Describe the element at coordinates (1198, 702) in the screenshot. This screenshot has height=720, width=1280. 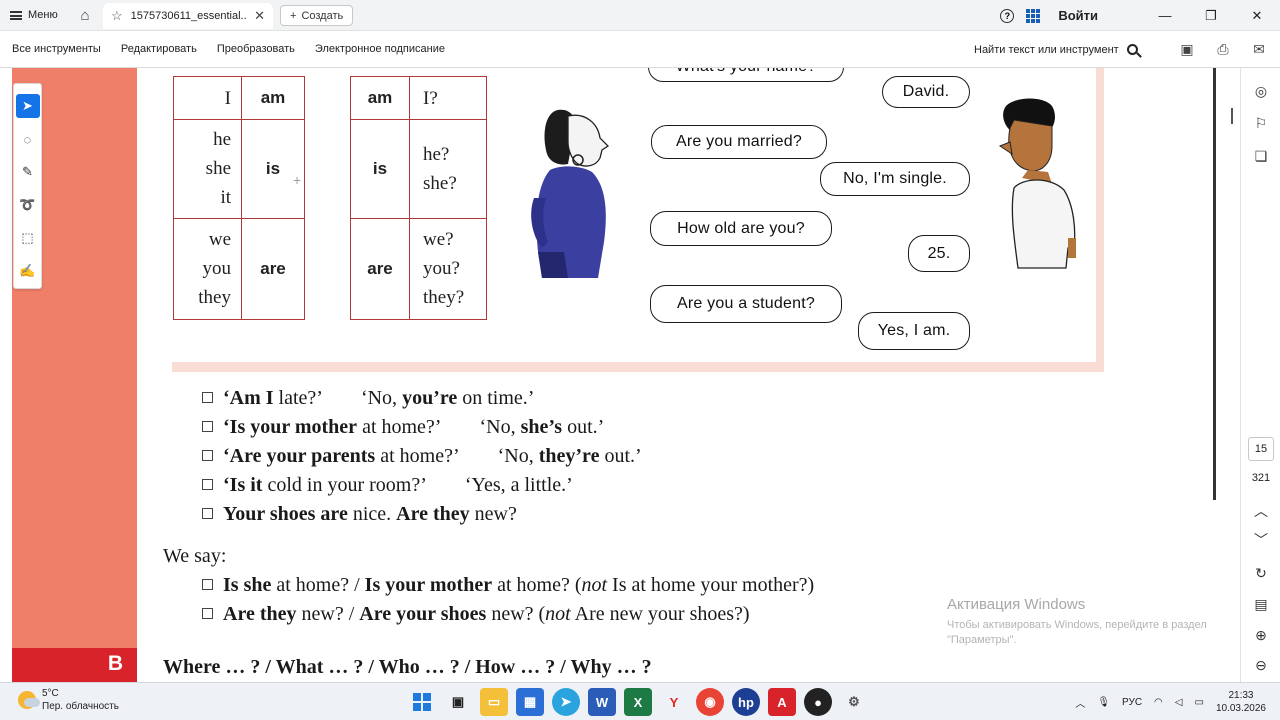
I see `battery-icon: ▭` at that location.